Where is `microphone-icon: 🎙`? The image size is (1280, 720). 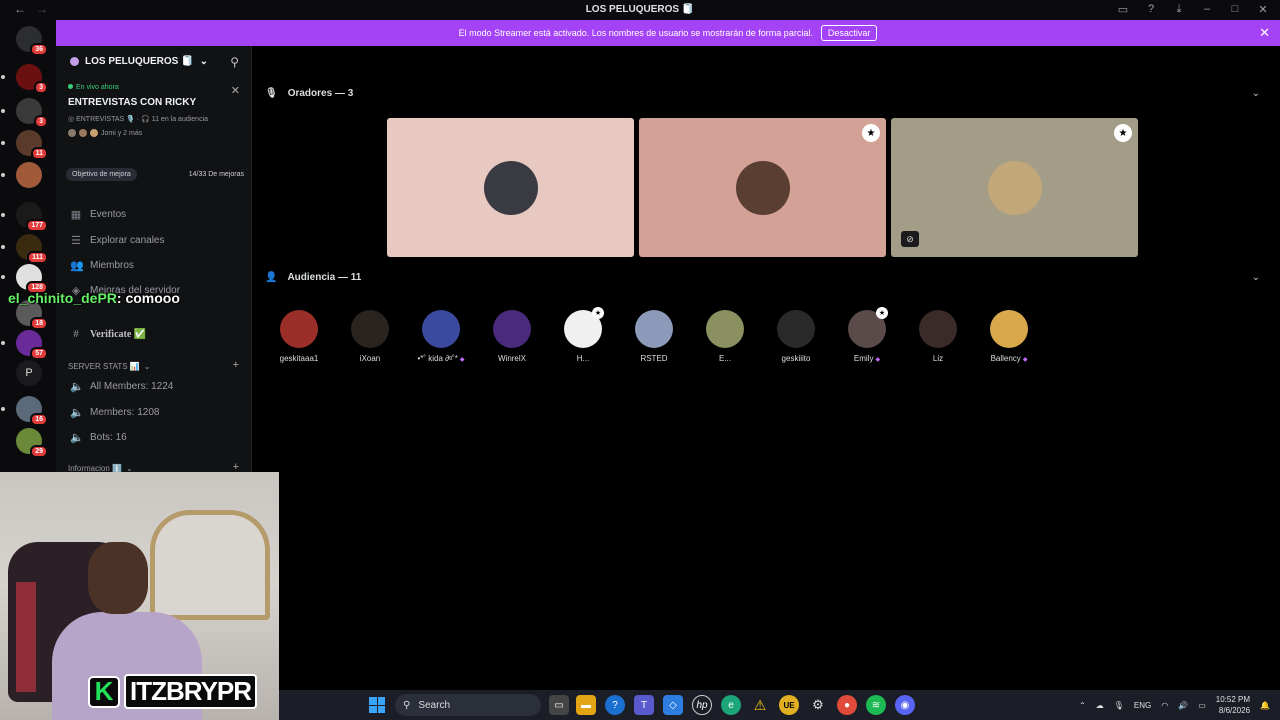 microphone-icon: 🎙 is located at coordinates (271, 93).